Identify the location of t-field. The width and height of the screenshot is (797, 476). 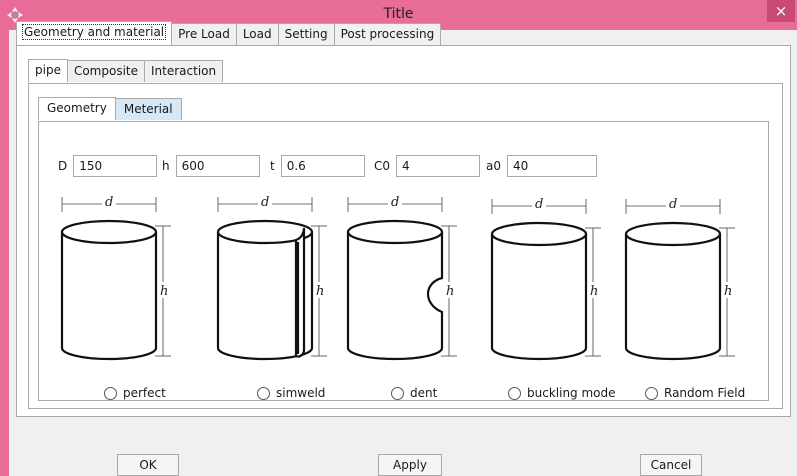
(322, 166).